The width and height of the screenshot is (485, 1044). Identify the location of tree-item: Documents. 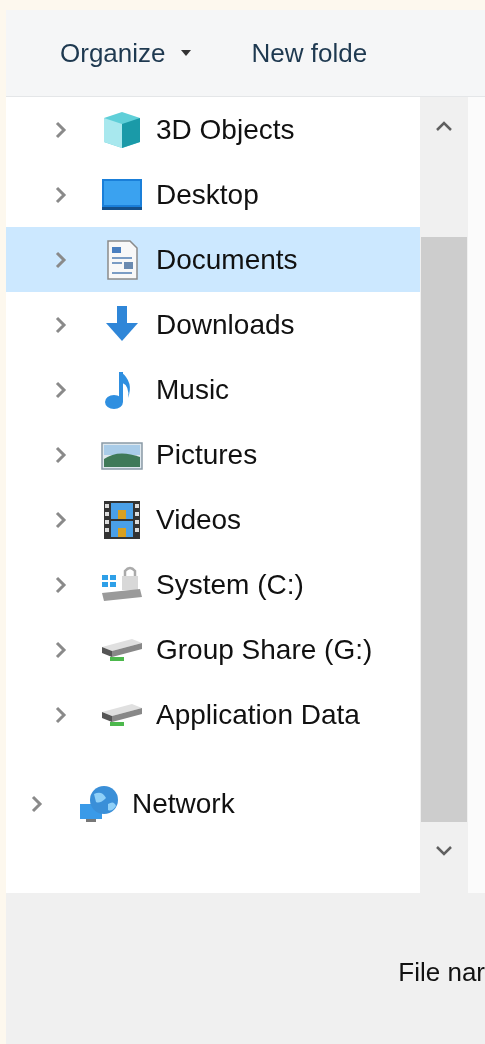
(213, 259).